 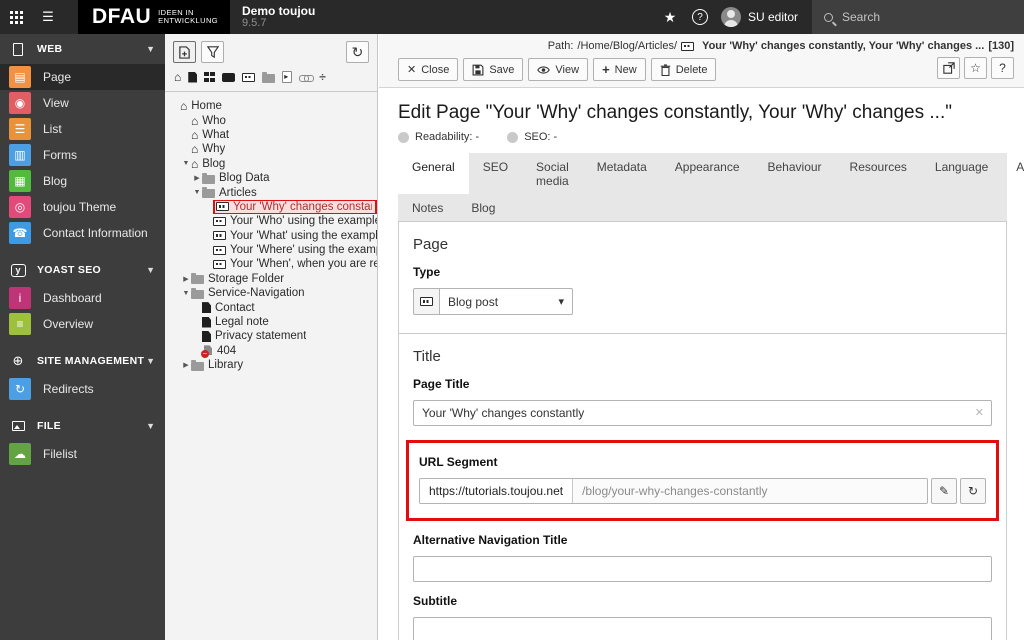 What do you see at coordinates (219, 250) in the screenshot?
I see `article-icon` at bounding box center [219, 250].